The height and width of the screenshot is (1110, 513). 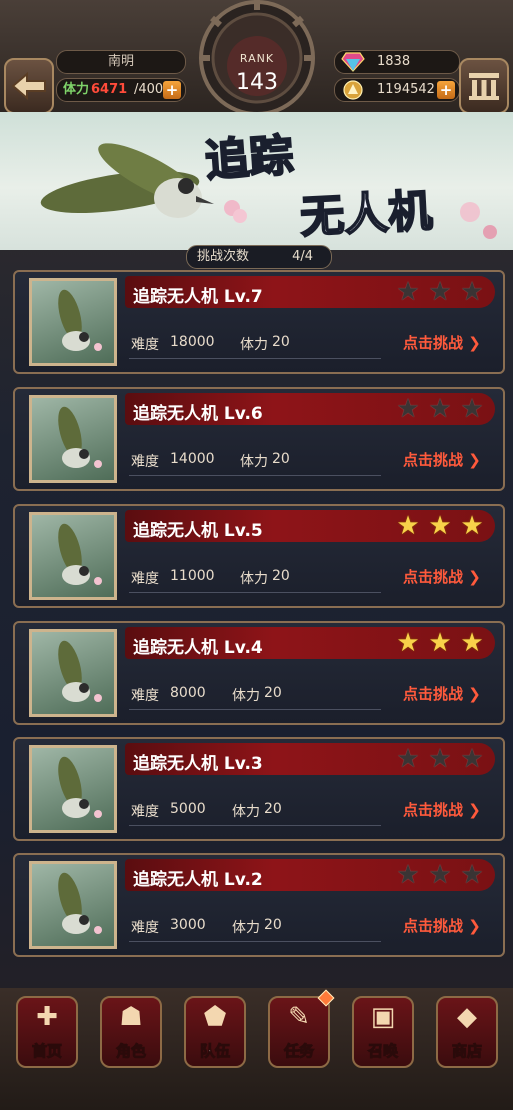 What do you see at coordinates (259, 556) in the screenshot?
I see `stage-card: 追踪无人机 Lv.5 ★ ★ ★ 难度 11000 体力 20 点击挑战 ❯` at bounding box center [259, 556].